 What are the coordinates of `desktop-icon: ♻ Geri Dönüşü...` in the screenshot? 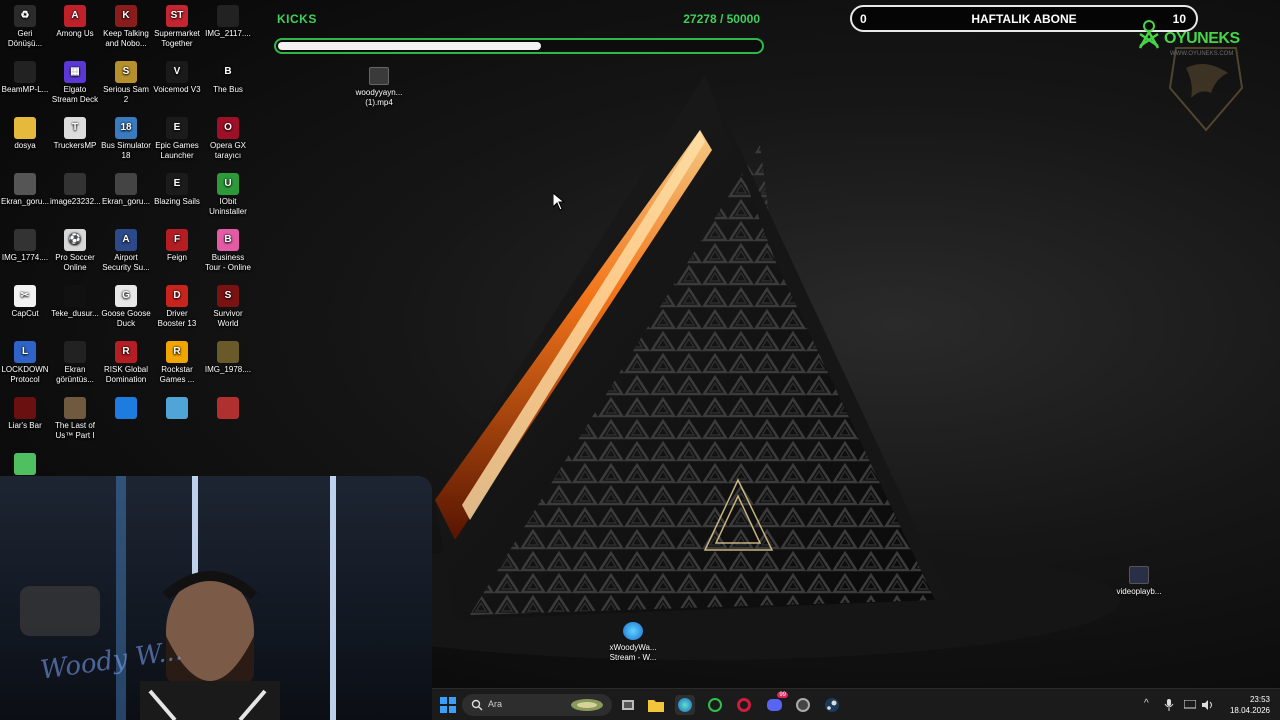 It's located at (25, 27).